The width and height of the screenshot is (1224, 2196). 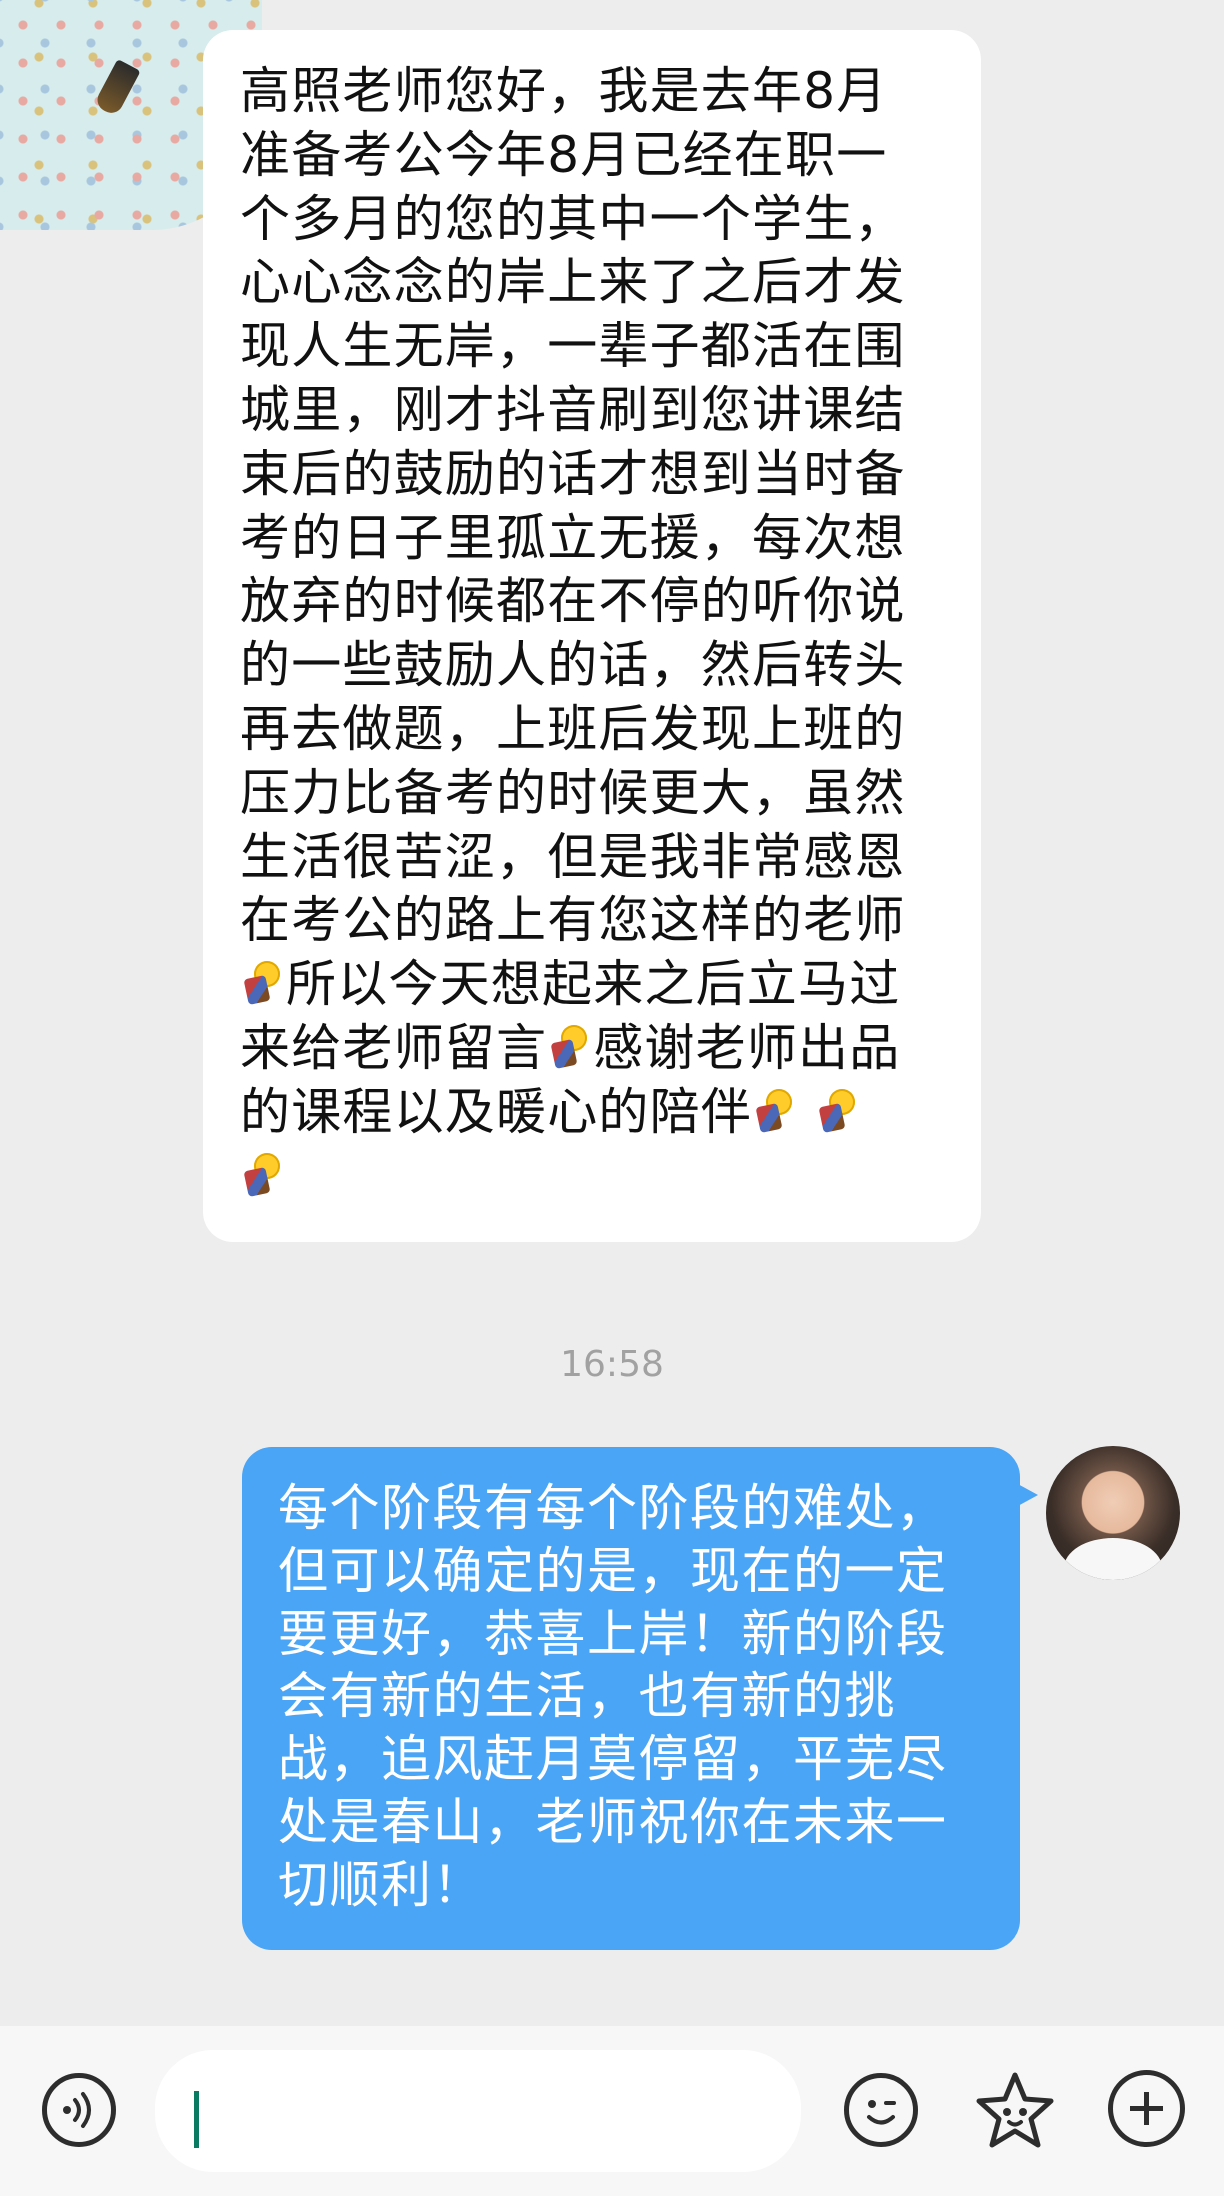 I want to click on sticker-button, so click(x=1015, y=2112).